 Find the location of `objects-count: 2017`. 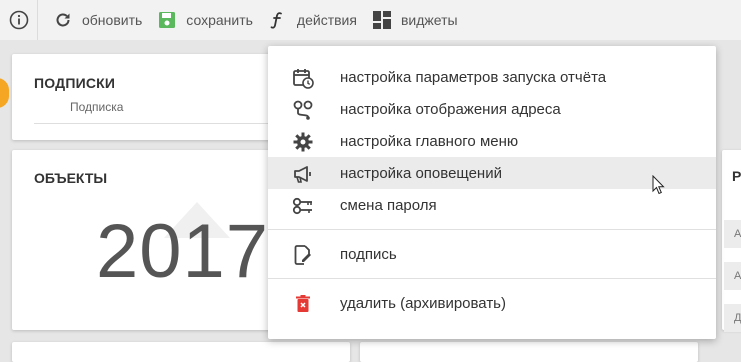

objects-count: 2017 is located at coordinates (183, 251).